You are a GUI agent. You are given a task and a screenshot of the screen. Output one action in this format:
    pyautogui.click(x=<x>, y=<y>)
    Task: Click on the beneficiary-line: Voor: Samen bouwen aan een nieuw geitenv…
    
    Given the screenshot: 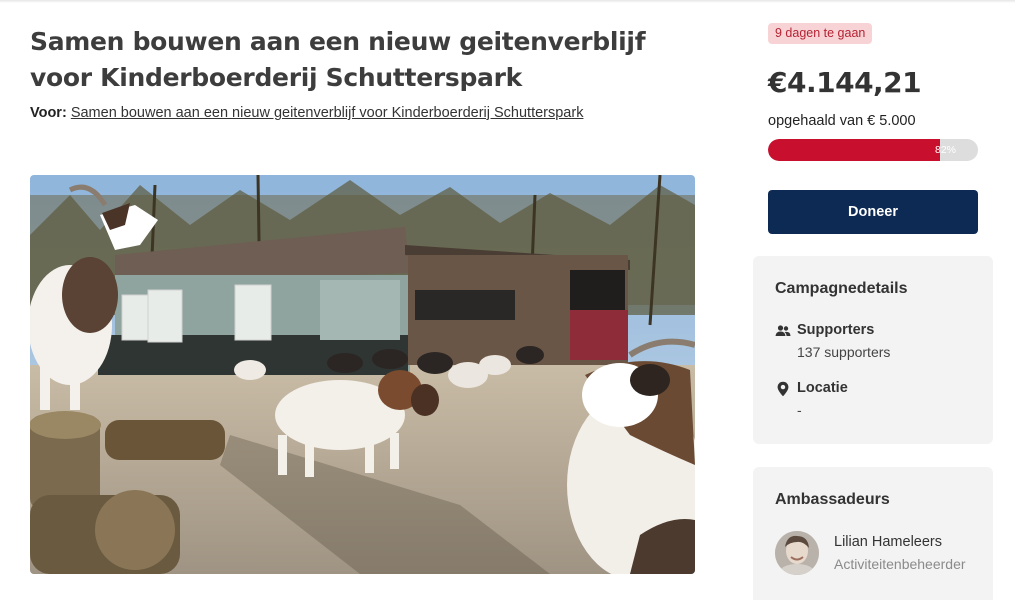 What is the action you would take?
    pyautogui.click(x=306, y=113)
    